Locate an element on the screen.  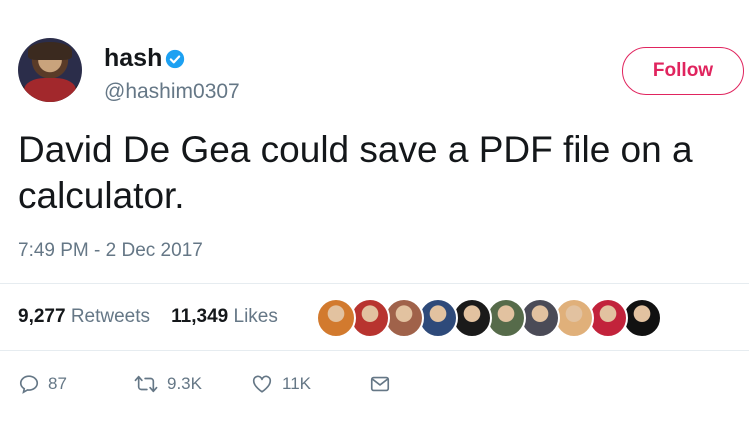
retweet-action: 9.3K is located at coordinates (167, 384).